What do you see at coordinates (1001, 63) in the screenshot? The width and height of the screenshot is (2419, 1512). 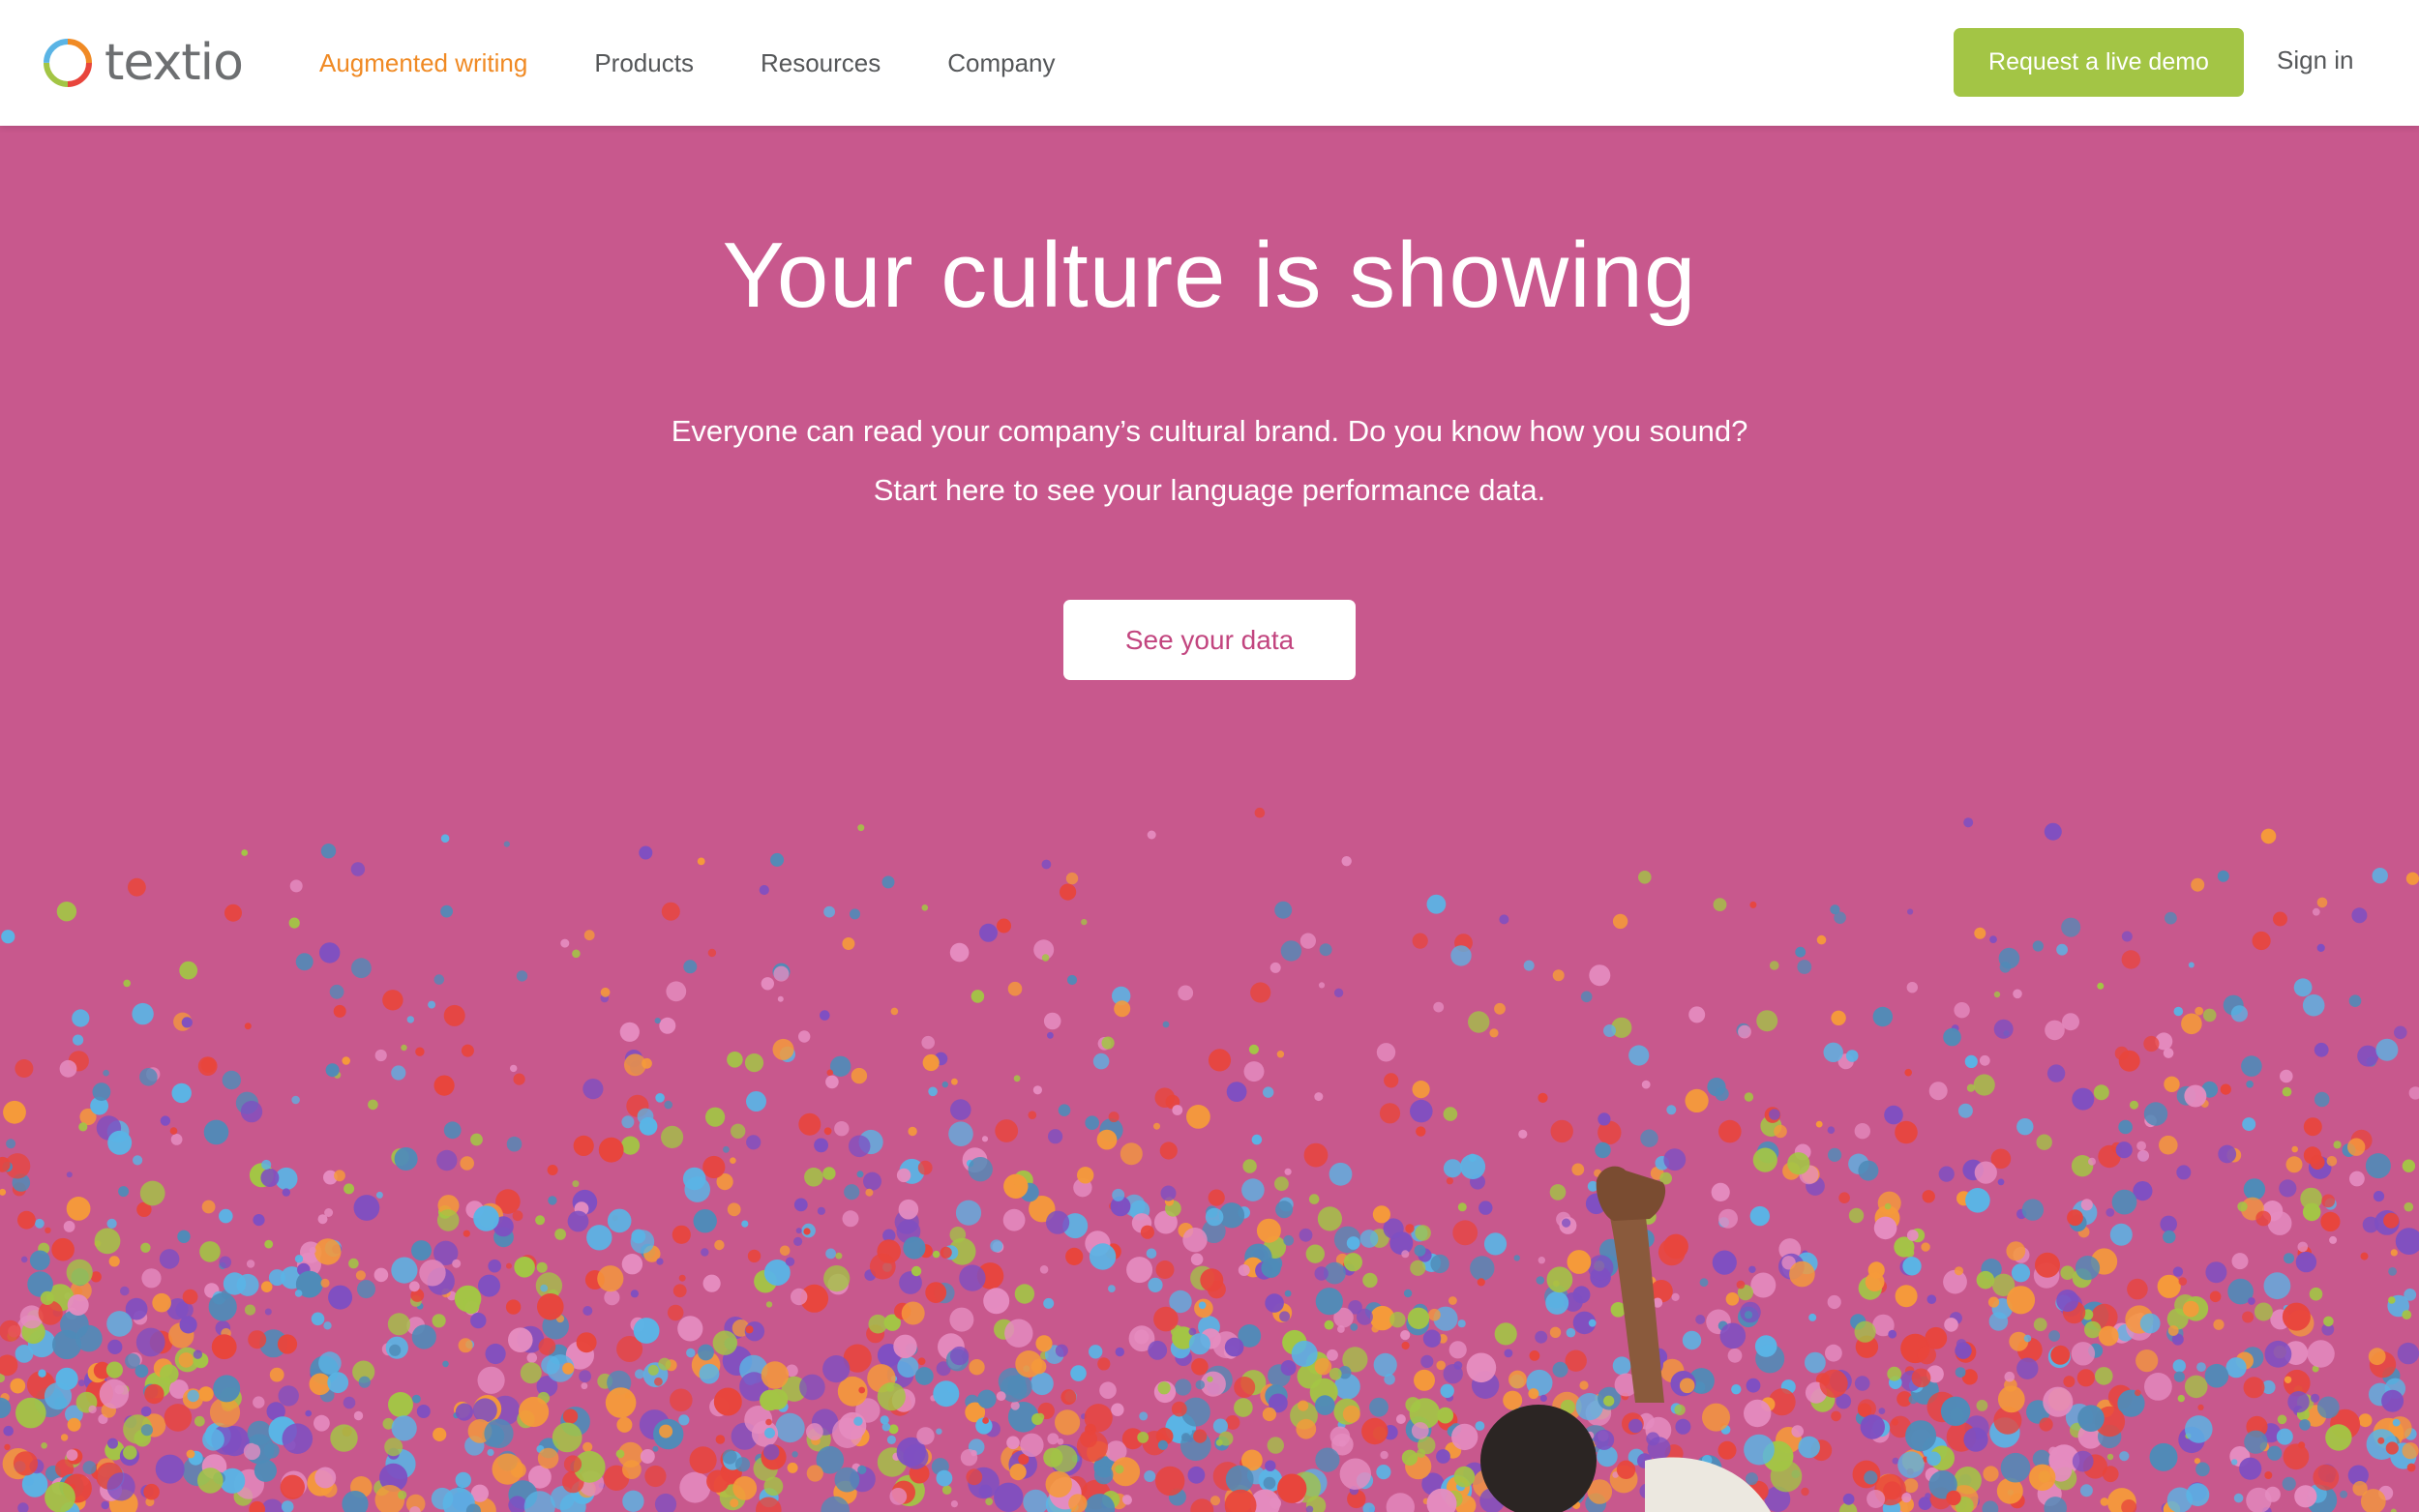 I see `nav-item-company: Company` at bounding box center [1001, 63].